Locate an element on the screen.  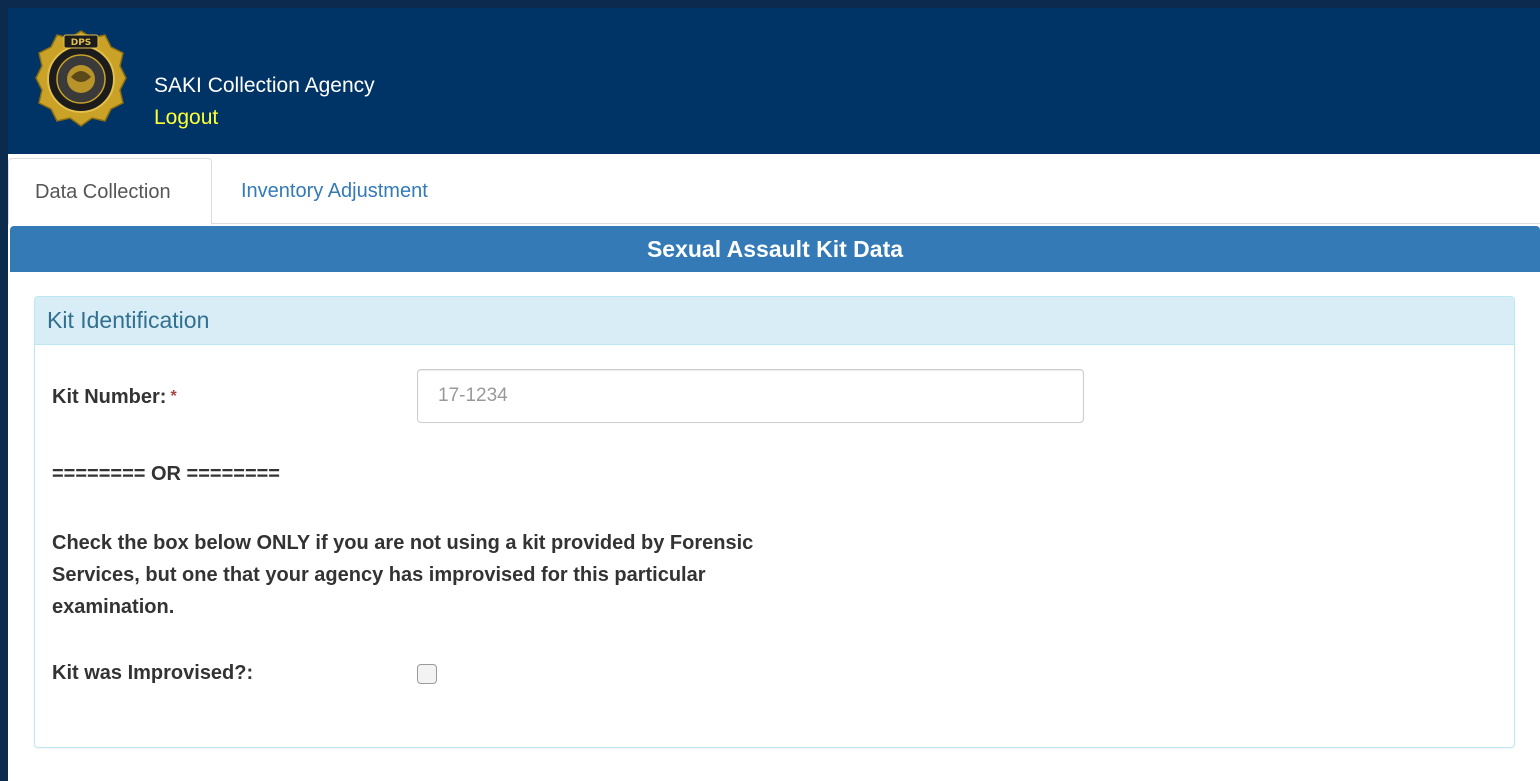
kit-improvised-checkbox is located at coordinates (427, 674).